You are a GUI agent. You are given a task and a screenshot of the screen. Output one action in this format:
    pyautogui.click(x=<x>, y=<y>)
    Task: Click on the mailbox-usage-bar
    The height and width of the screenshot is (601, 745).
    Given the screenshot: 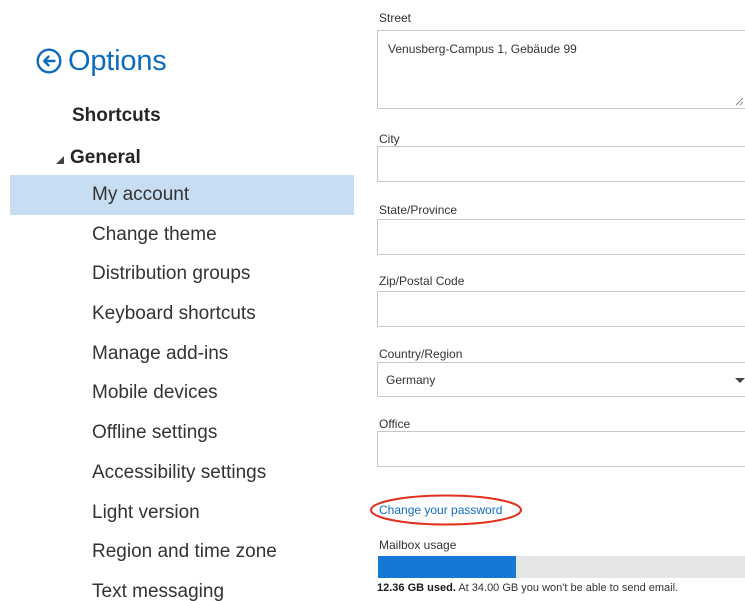 What is the action you would take?
    pyautogui.click(x=561, y=567)
    